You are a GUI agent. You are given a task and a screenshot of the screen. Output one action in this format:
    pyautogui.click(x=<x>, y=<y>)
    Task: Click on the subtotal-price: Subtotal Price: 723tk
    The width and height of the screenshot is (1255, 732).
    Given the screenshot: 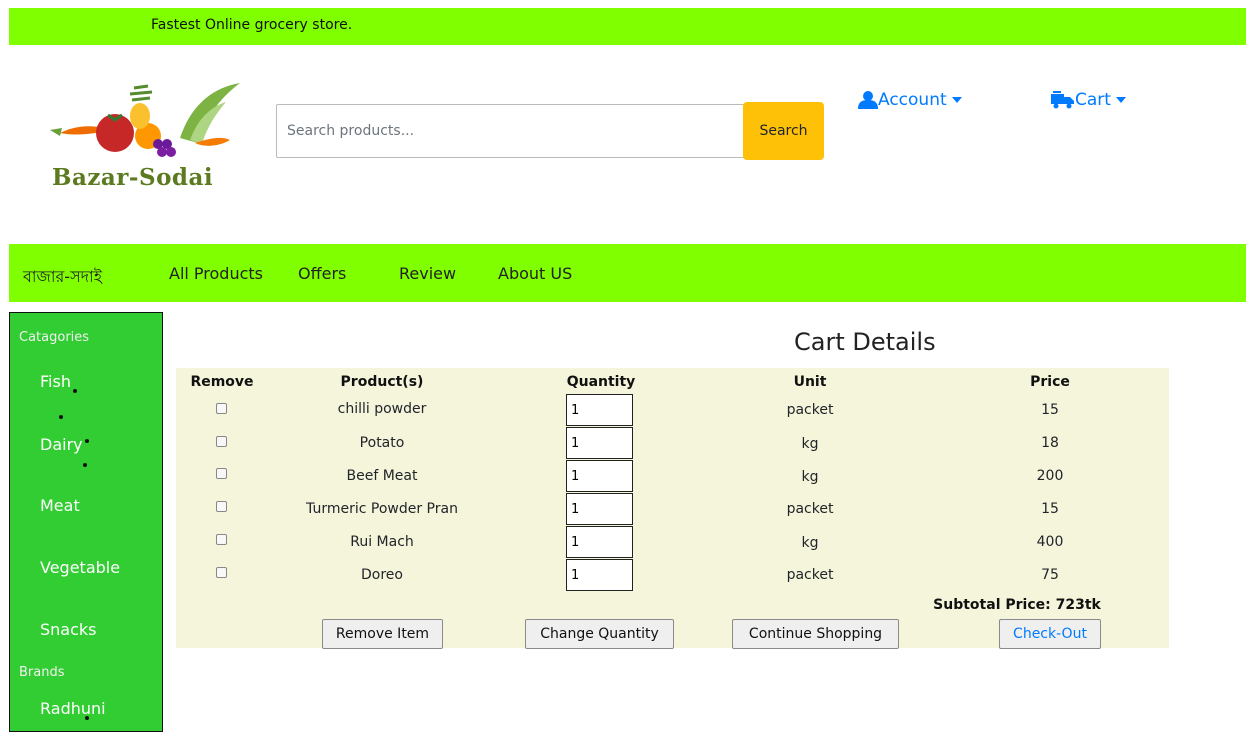 What is the action you would take?
    pyautogui.click(x=1017, y=605)
    